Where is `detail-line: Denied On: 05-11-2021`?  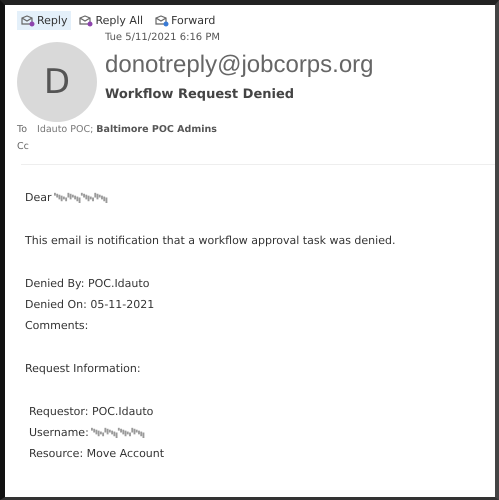
detail-line: Denied On: 05-11-2021 is located at coordinates (89, 305).